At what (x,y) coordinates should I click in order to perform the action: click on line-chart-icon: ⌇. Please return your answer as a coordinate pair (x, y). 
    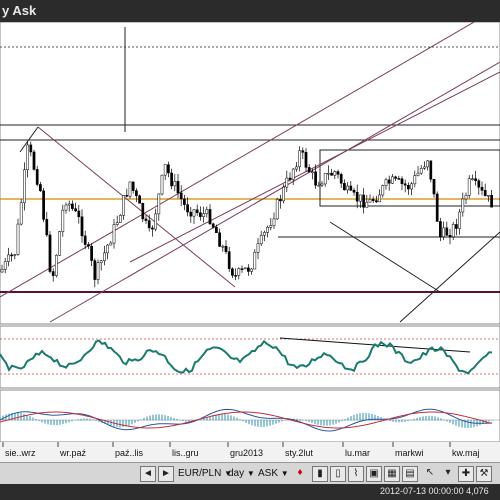
    Looking at the image, I should click on (356, 474).